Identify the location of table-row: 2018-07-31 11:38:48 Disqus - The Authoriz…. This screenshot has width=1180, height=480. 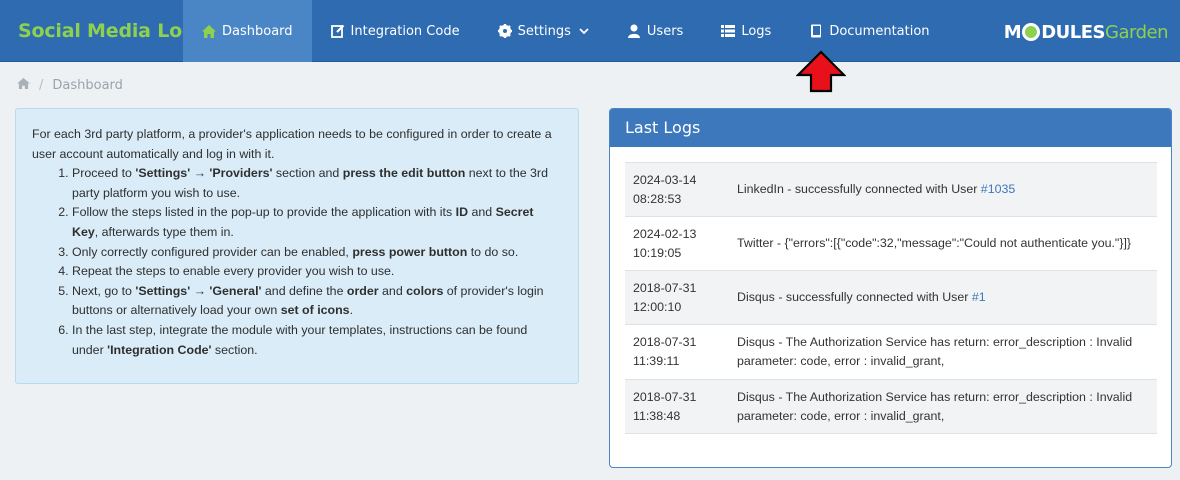
(891, 407).